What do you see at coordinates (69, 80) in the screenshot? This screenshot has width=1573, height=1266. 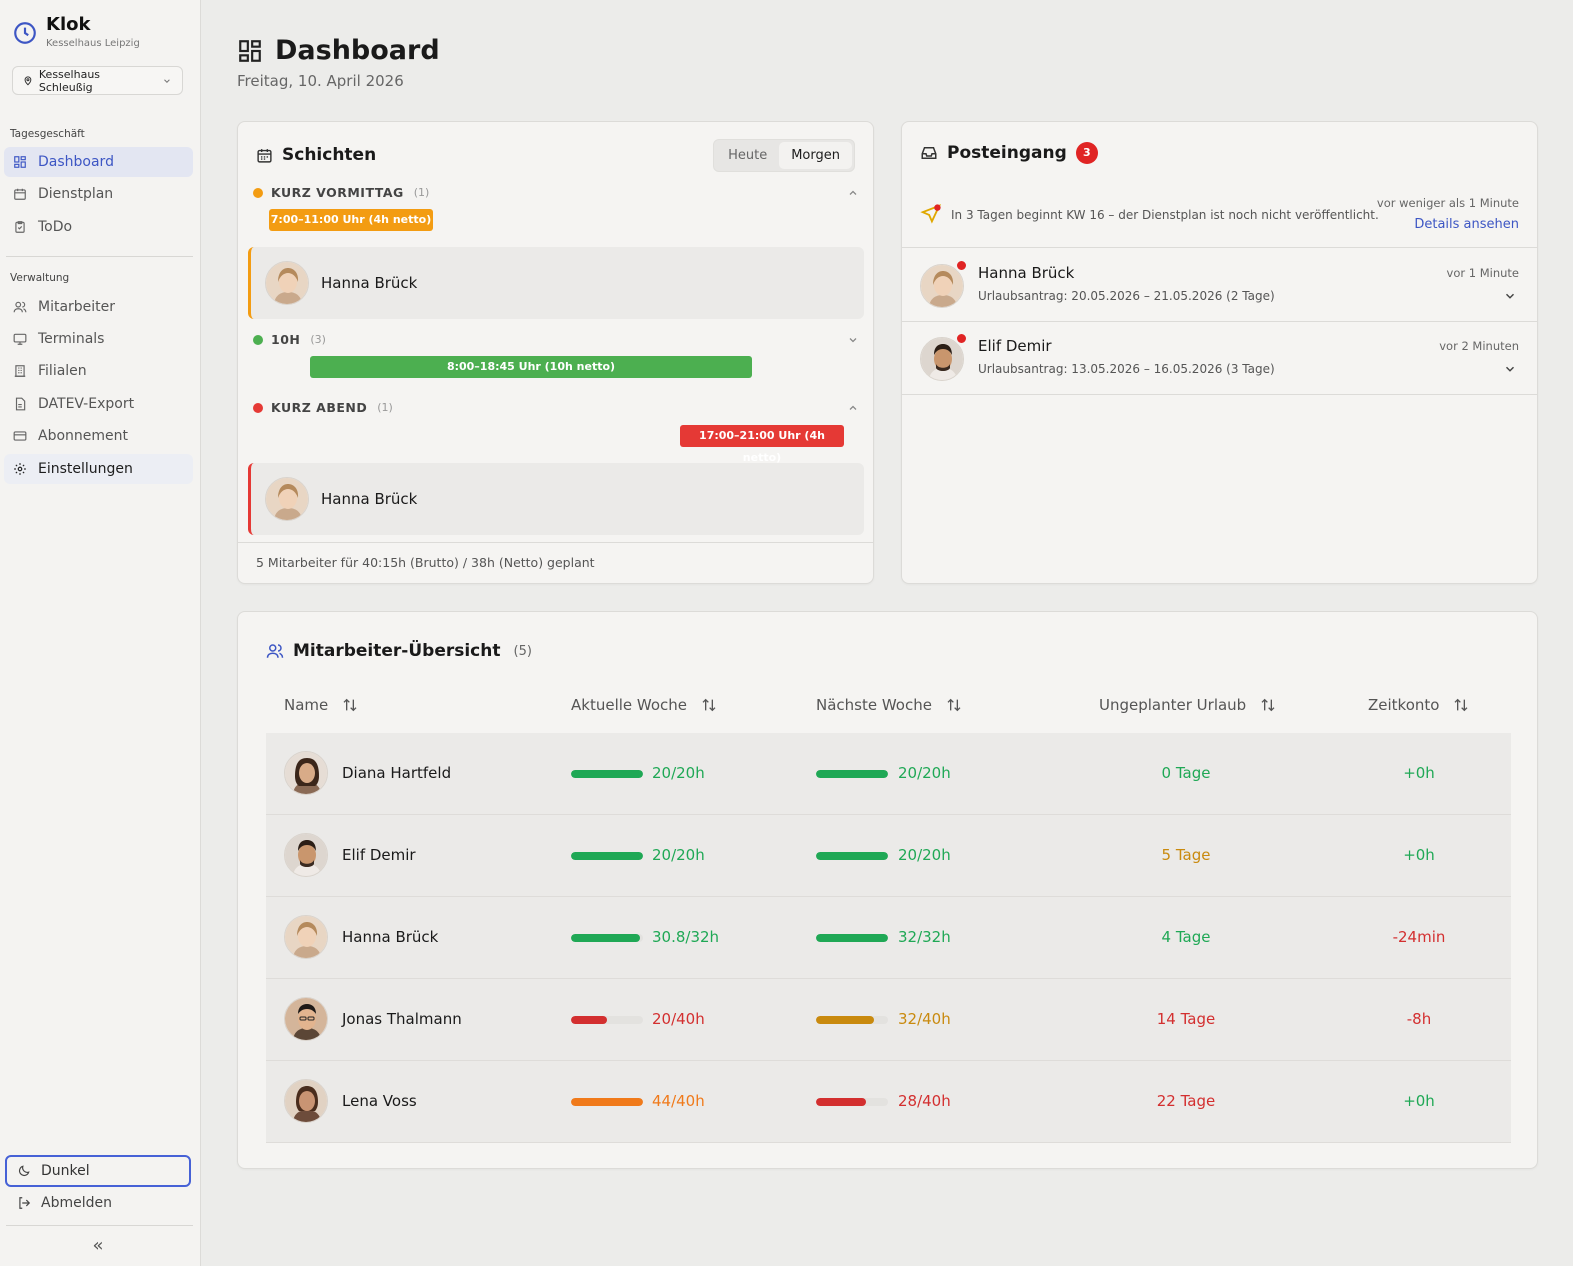 I see `branch-select-value: Kesselhaus Schleußig` at bounding box center [69, 80].